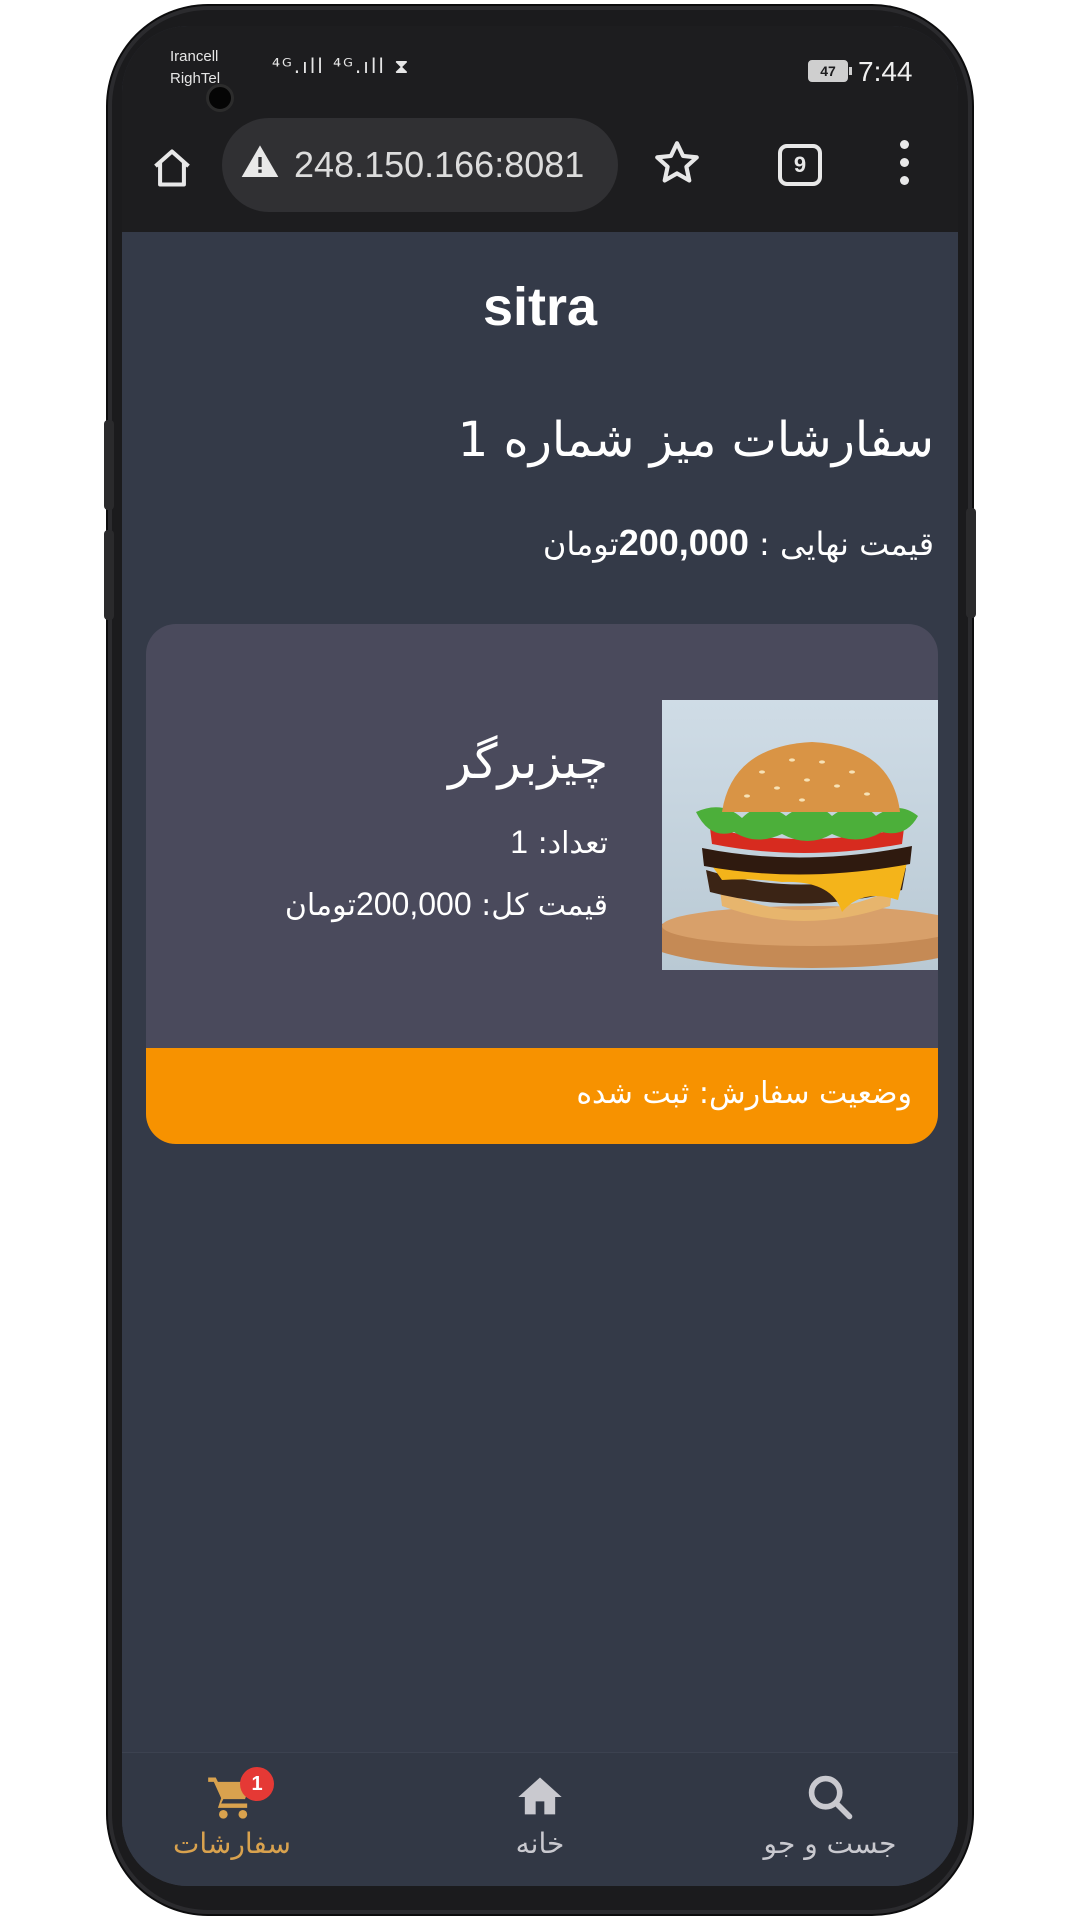  I want to click on home-button, so click(172, 168).